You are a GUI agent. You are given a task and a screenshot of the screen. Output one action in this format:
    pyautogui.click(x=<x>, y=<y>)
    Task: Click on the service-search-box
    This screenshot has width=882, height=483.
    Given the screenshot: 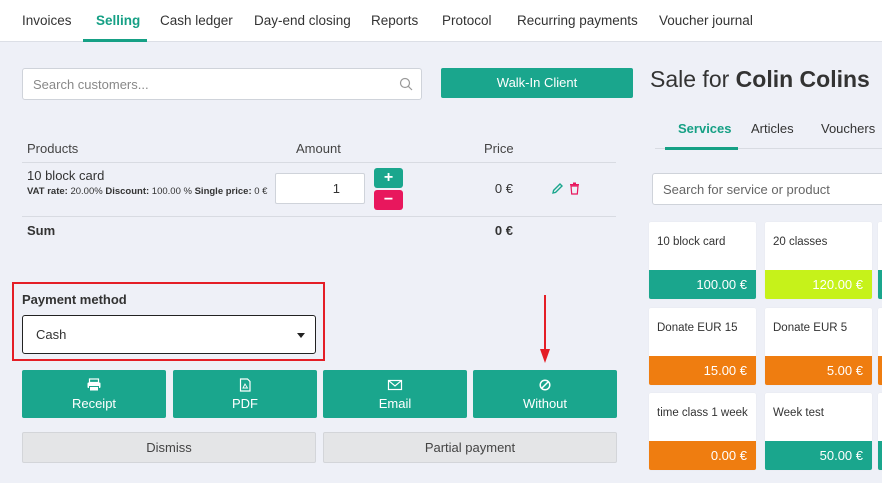 What is the action you would take?
    pyautogui.click(x=767, y=189)
    